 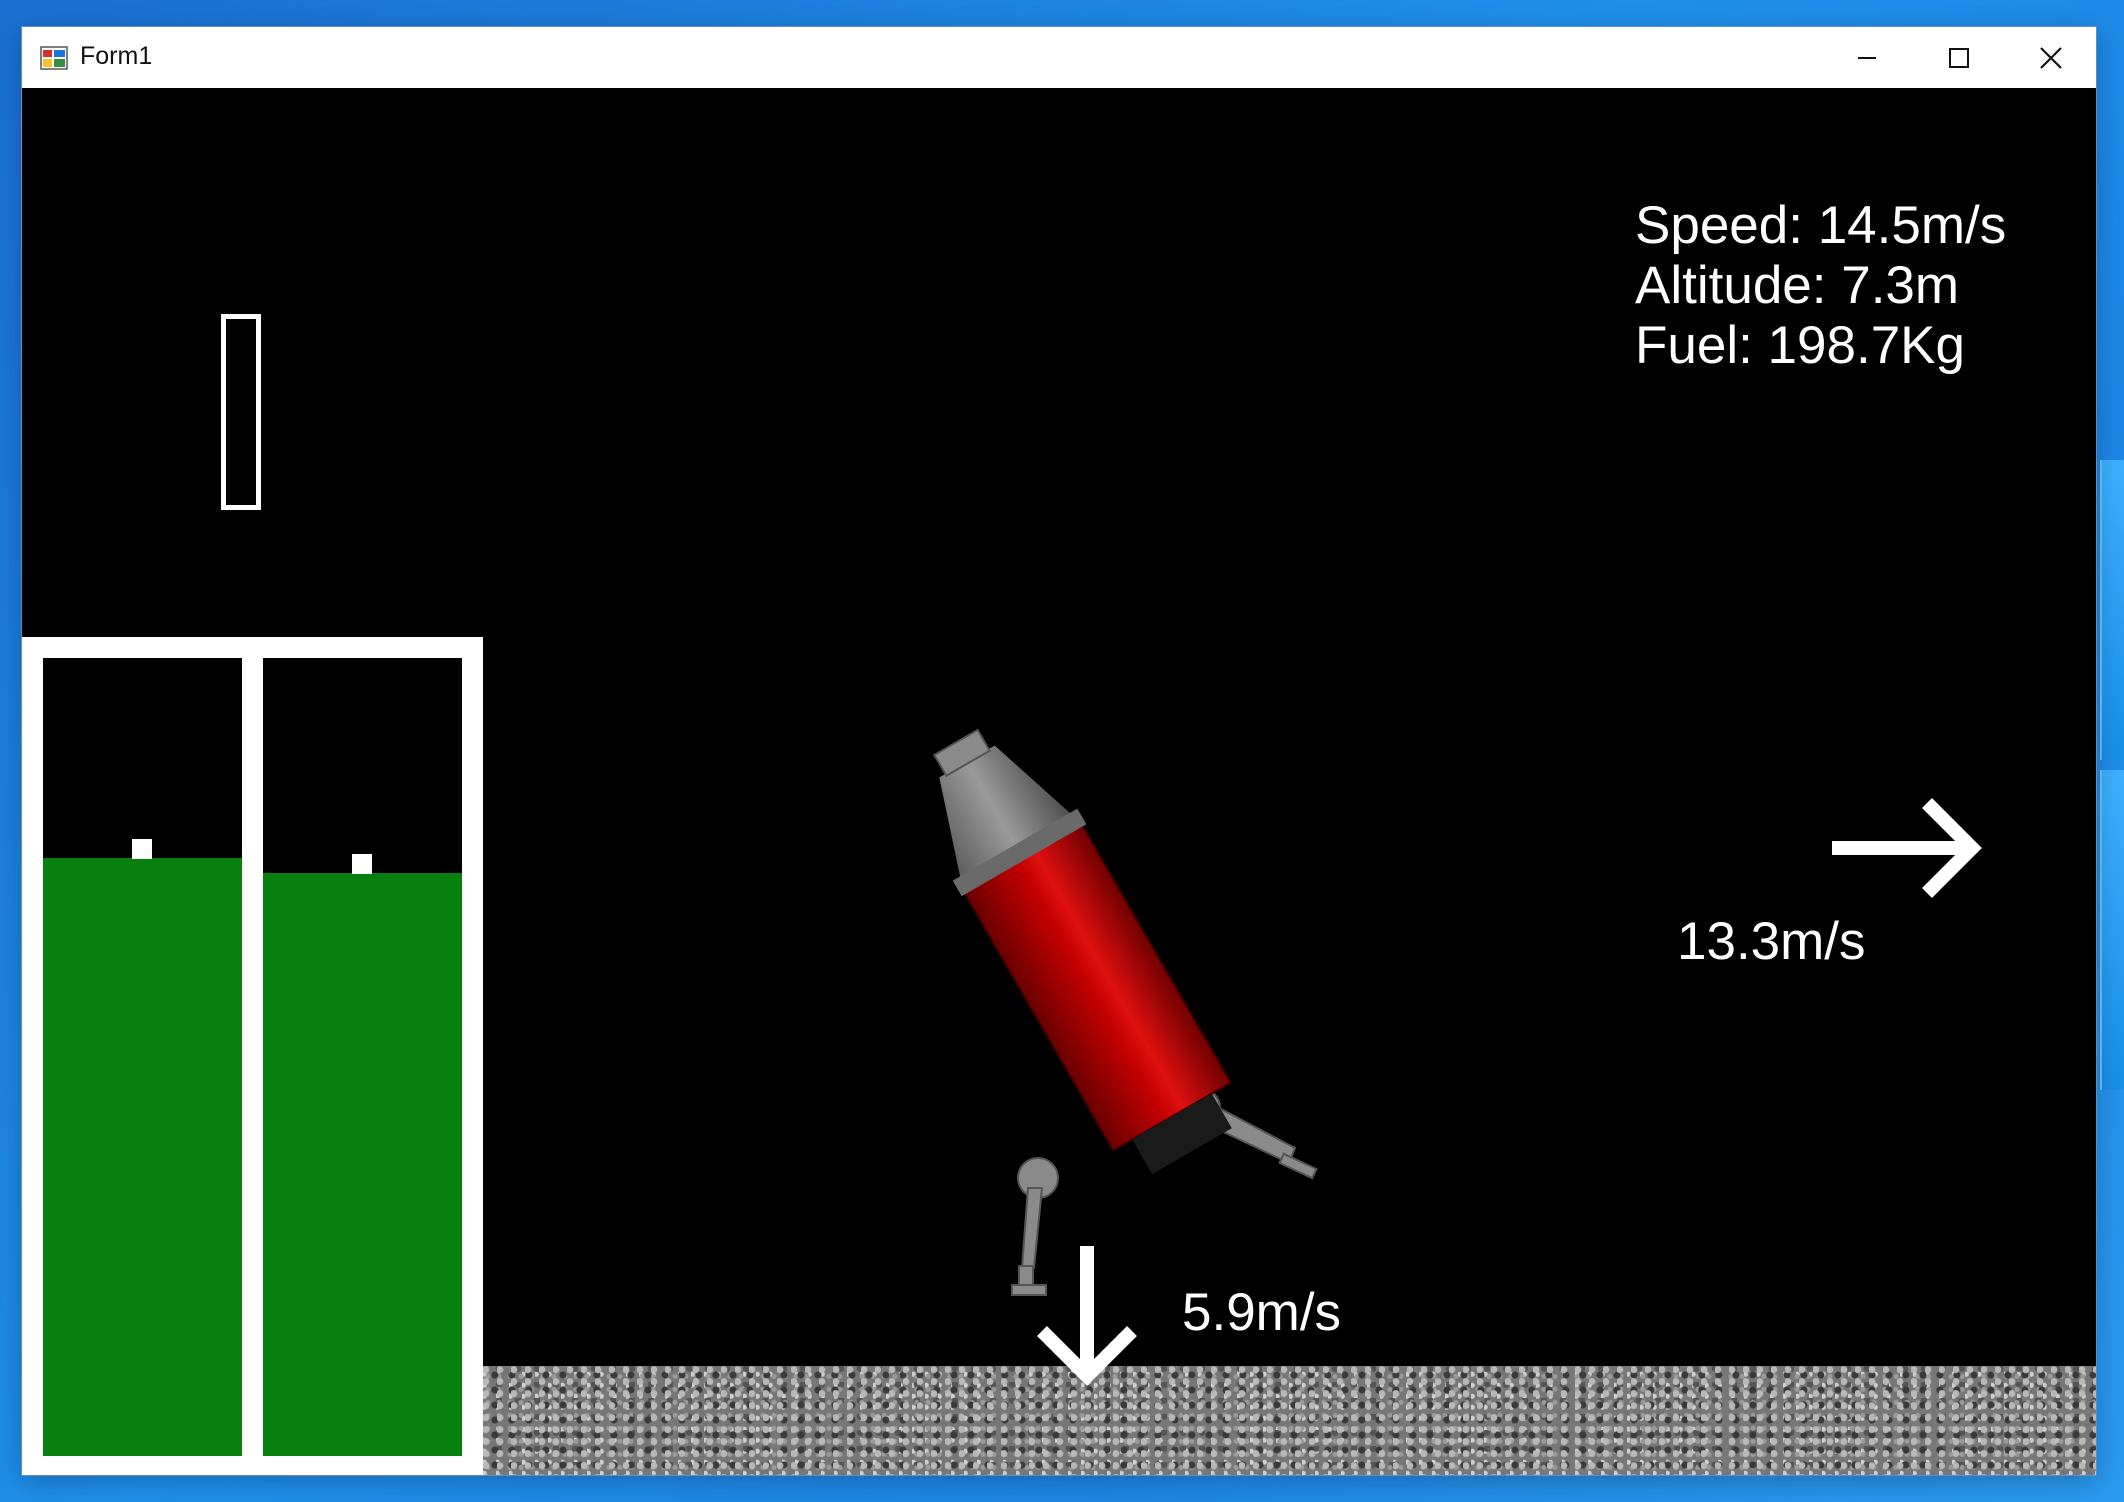 I want to click on vertical-velocity-label: 5.9m/s, so click(x=1262, y=1312).